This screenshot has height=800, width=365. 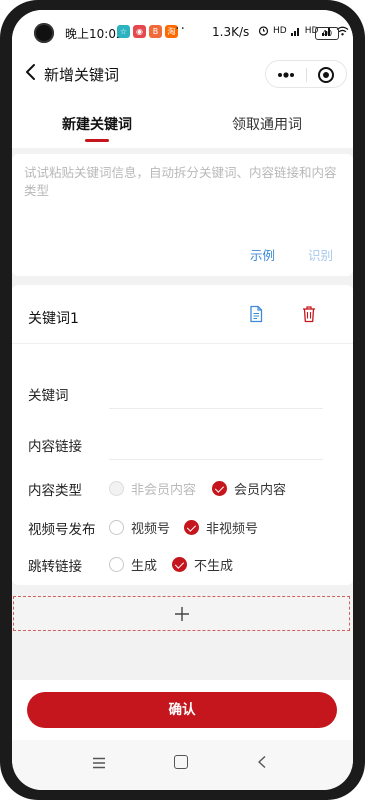 I want to click on more-notifications-icon: ··, so click(x=180, y=29).